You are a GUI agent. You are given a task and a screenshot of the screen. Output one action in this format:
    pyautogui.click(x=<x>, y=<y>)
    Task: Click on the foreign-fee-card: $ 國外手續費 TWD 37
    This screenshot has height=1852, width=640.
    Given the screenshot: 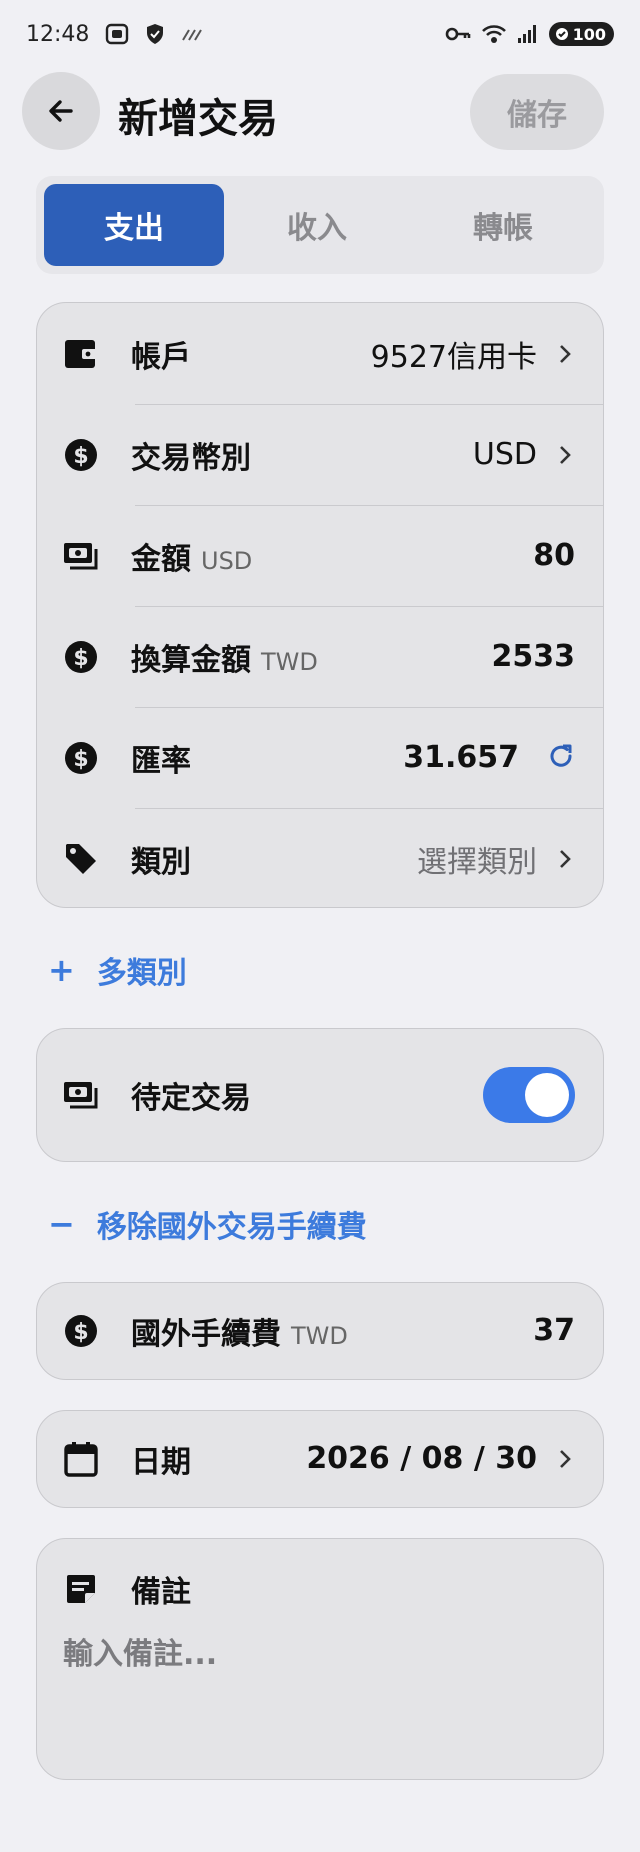 What is the action you would take?
    pyautogui.click(x=320, y=1331)
    